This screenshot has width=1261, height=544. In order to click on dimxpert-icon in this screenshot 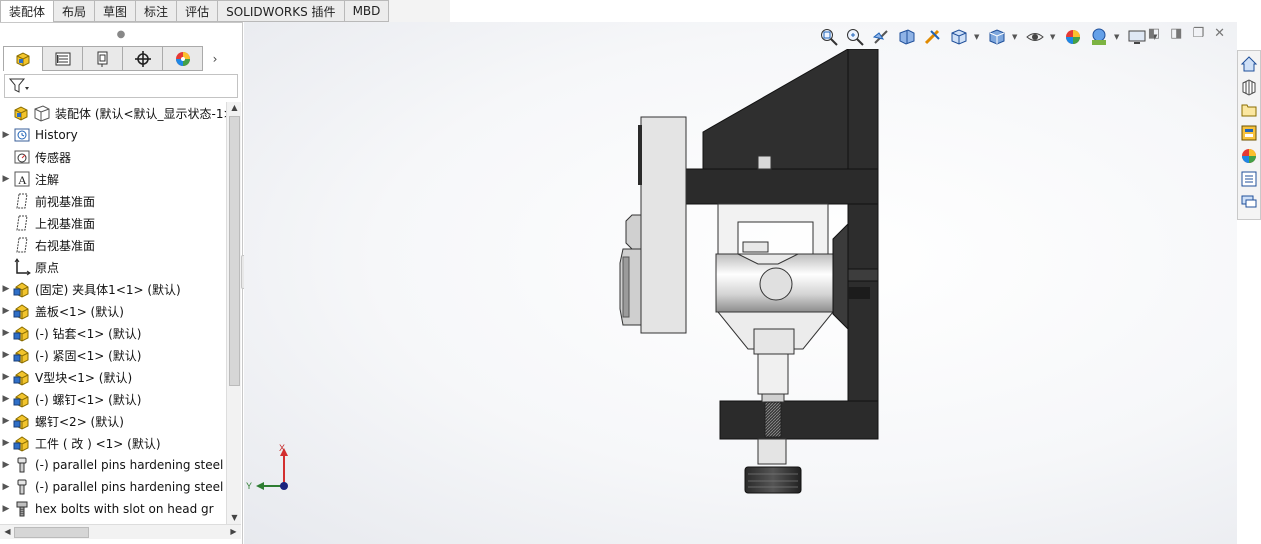, I will do `click(142, 58)`.